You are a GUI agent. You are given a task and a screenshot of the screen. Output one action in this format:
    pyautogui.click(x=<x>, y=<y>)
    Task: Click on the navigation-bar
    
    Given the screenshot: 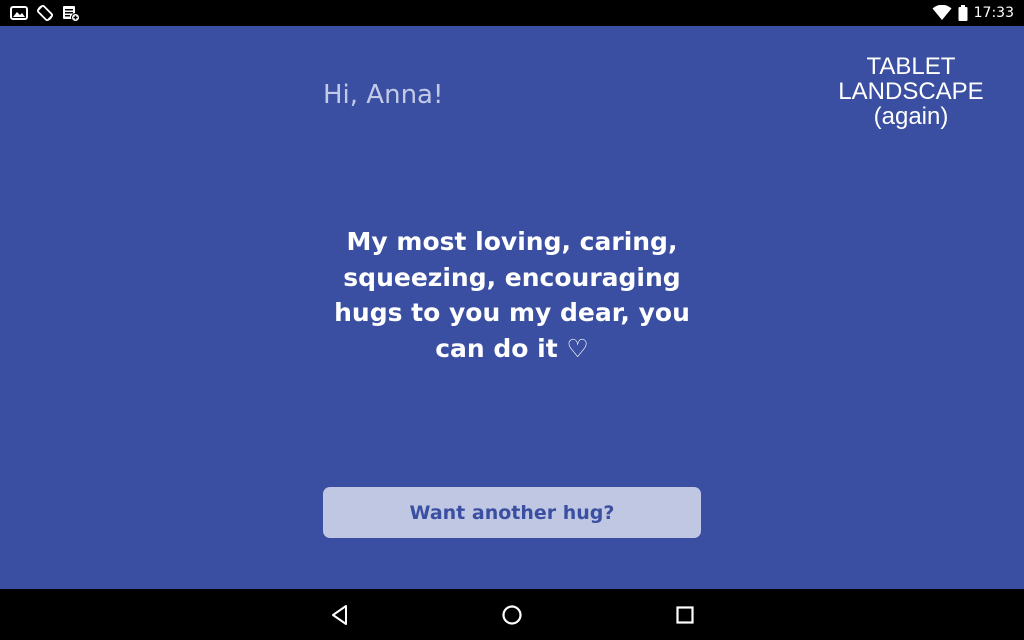 What is the action you would take?
    pyautogui.click(x=512, y=614)
    